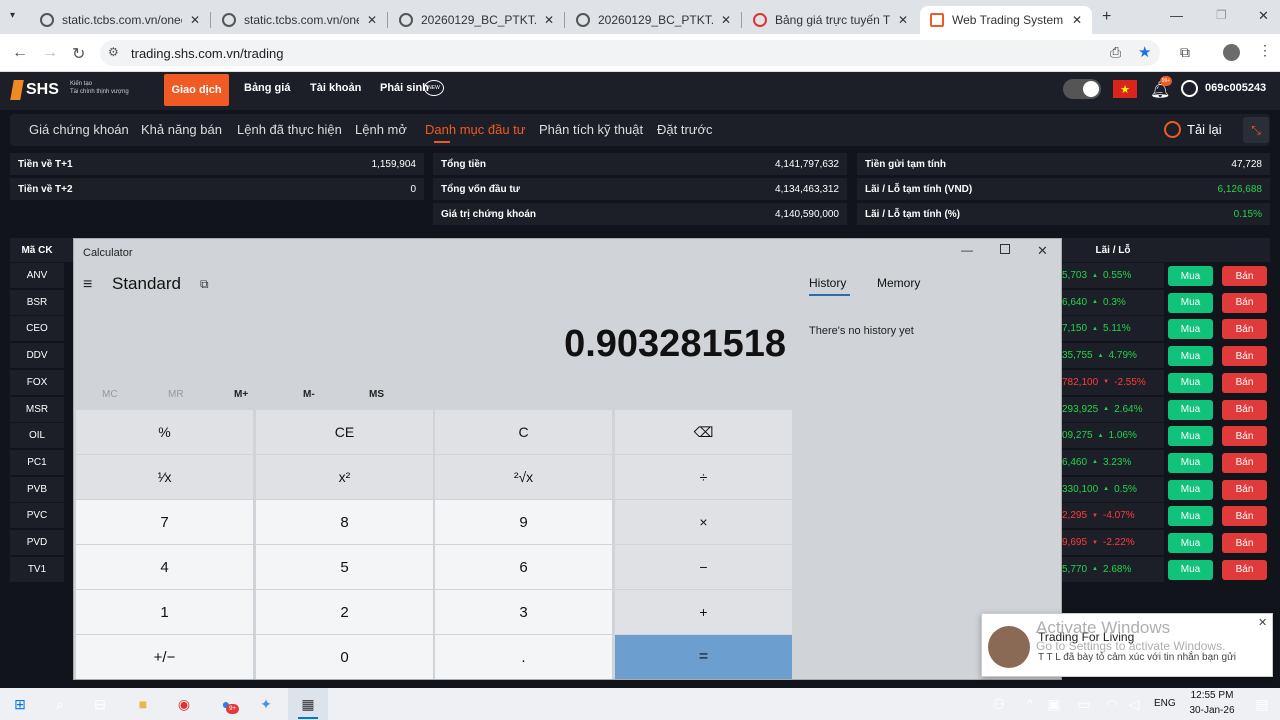 Image resolution: width=1280 pixels, height=720 pixels. I want to click on user-icon, so click(1189, 88).